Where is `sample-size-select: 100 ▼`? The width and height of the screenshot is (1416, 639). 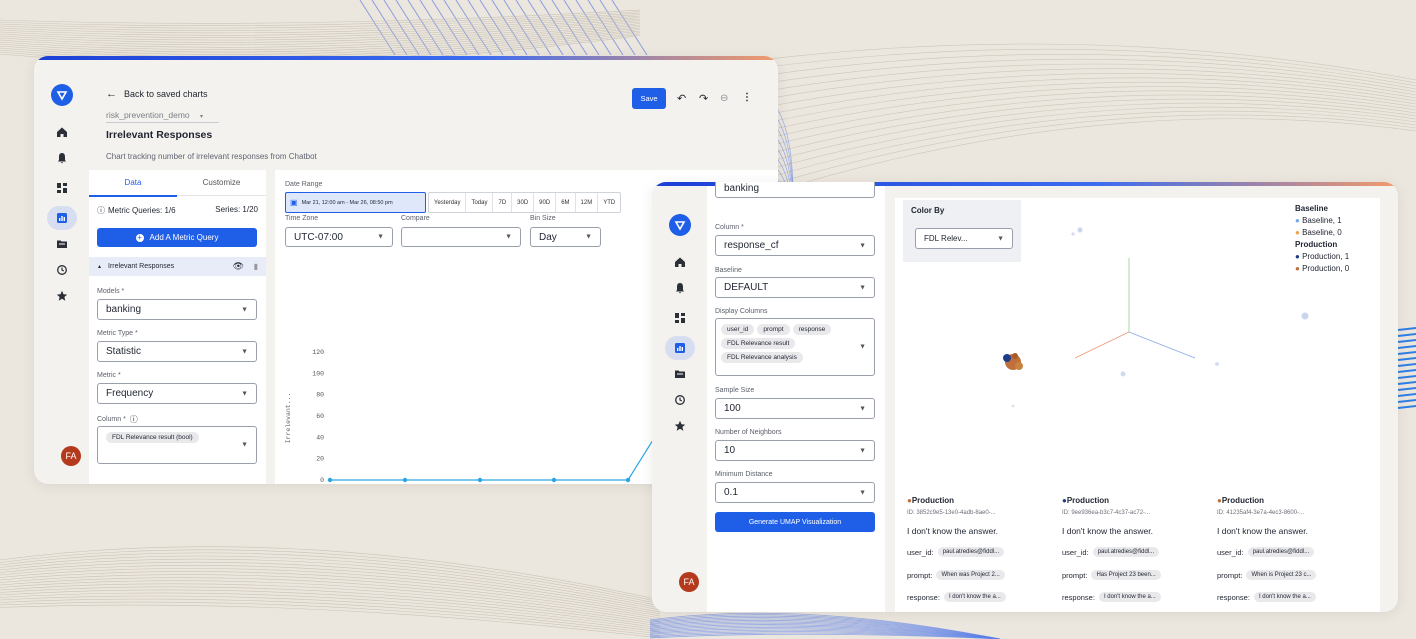
sample-size-select: 100 ▼ is located at coordinates (795, 408).